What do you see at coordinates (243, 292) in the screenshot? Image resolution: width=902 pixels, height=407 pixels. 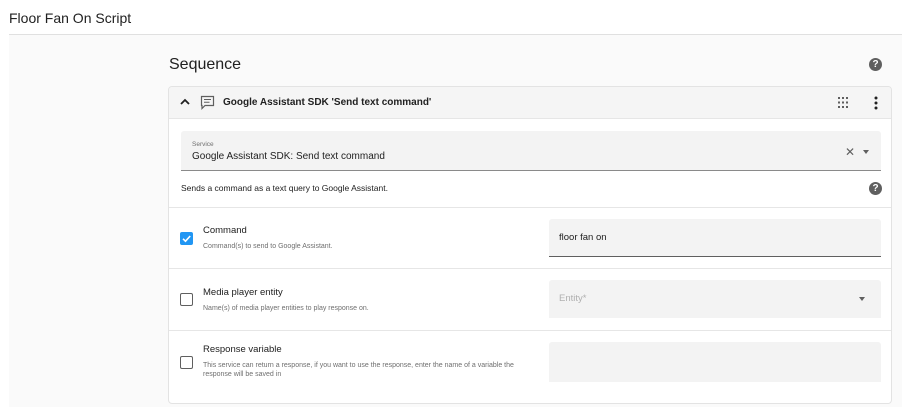 I see `media-player-title: Media player entity` at bounding box center [243, 292].